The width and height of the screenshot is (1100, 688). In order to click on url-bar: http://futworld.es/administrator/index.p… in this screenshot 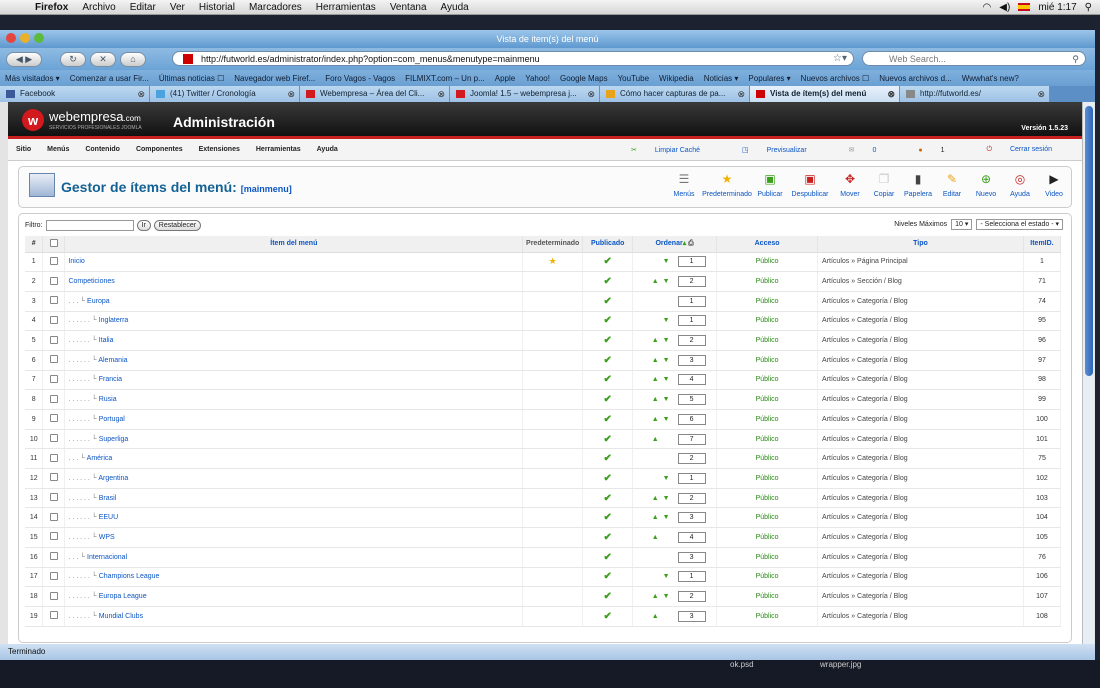, I will do `click(513, 58)`.